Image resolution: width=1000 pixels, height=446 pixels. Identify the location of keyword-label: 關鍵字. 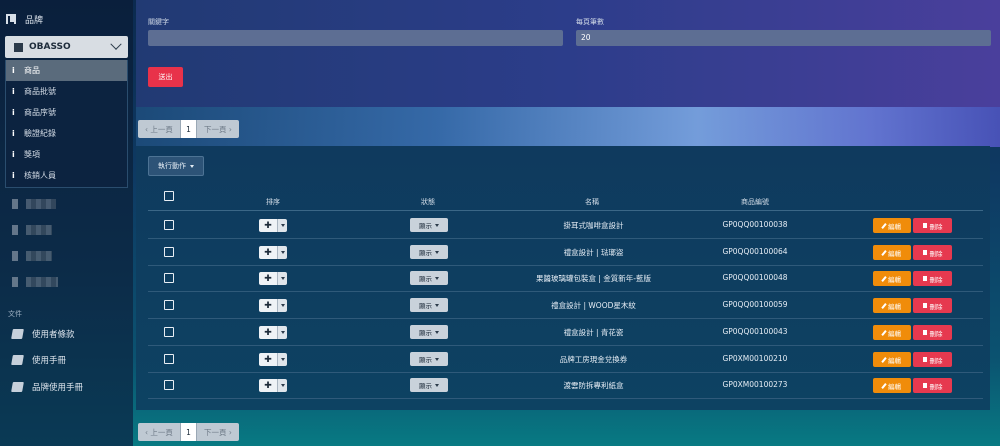
(158, 22).